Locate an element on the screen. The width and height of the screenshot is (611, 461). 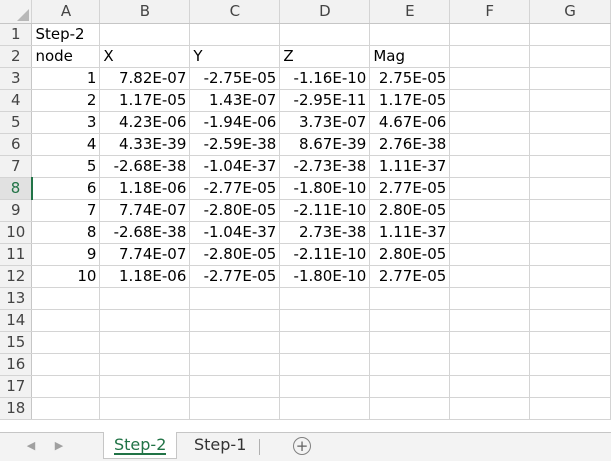
cell-d1 is located at coordinates (325, 34).